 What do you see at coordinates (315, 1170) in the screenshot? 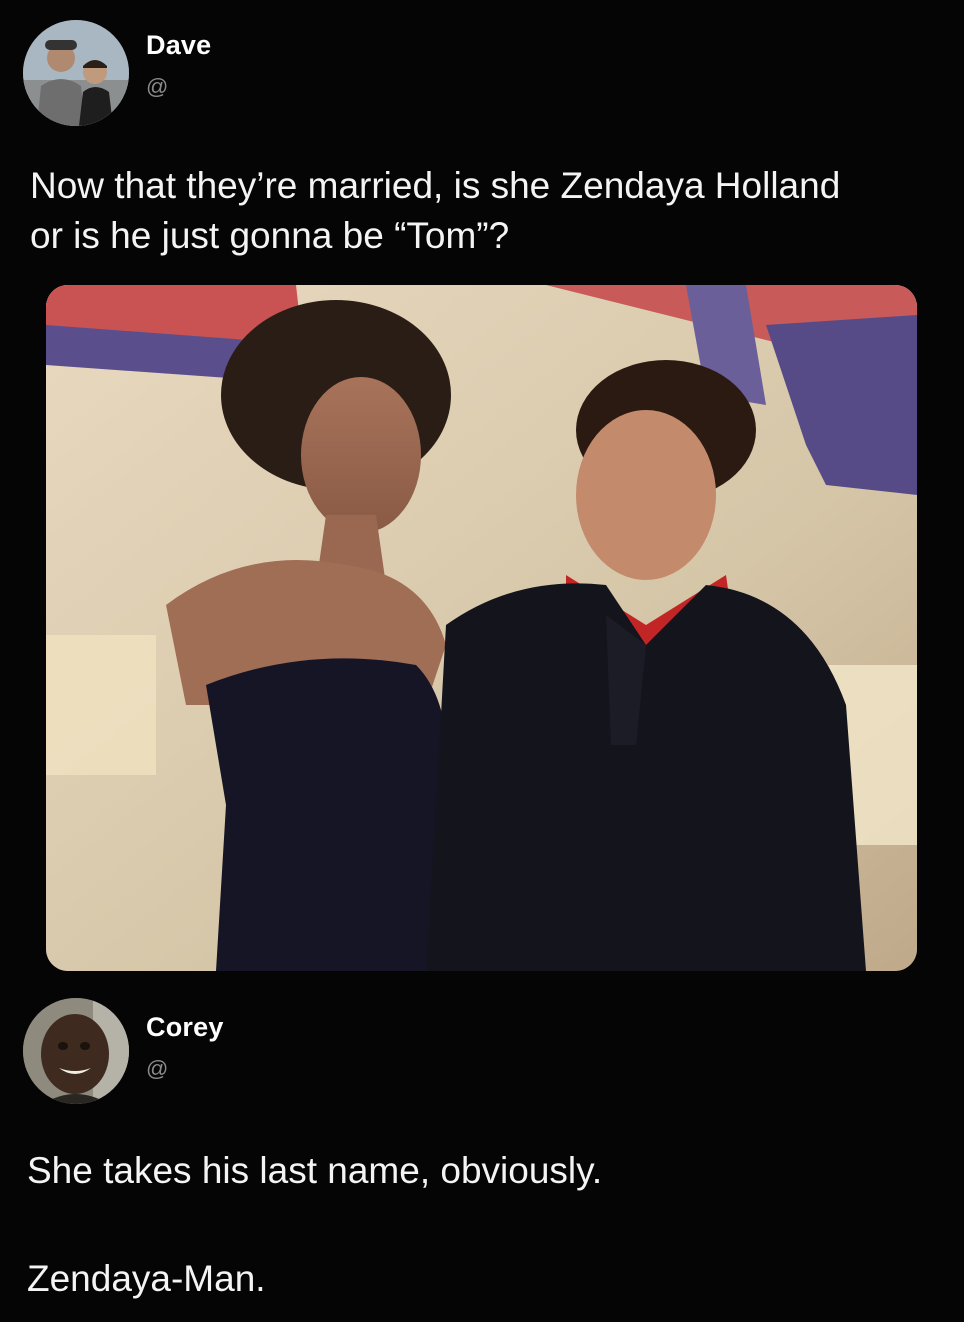
I see `reply-text-line1: She takes his last name, obviously.` at bounding box center [315, 1170].